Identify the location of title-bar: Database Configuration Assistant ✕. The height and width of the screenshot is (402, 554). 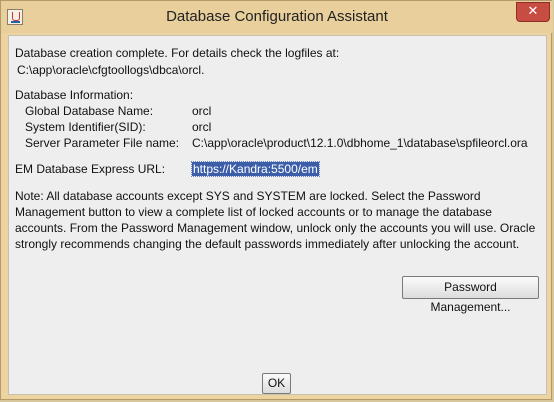
(277, 17).